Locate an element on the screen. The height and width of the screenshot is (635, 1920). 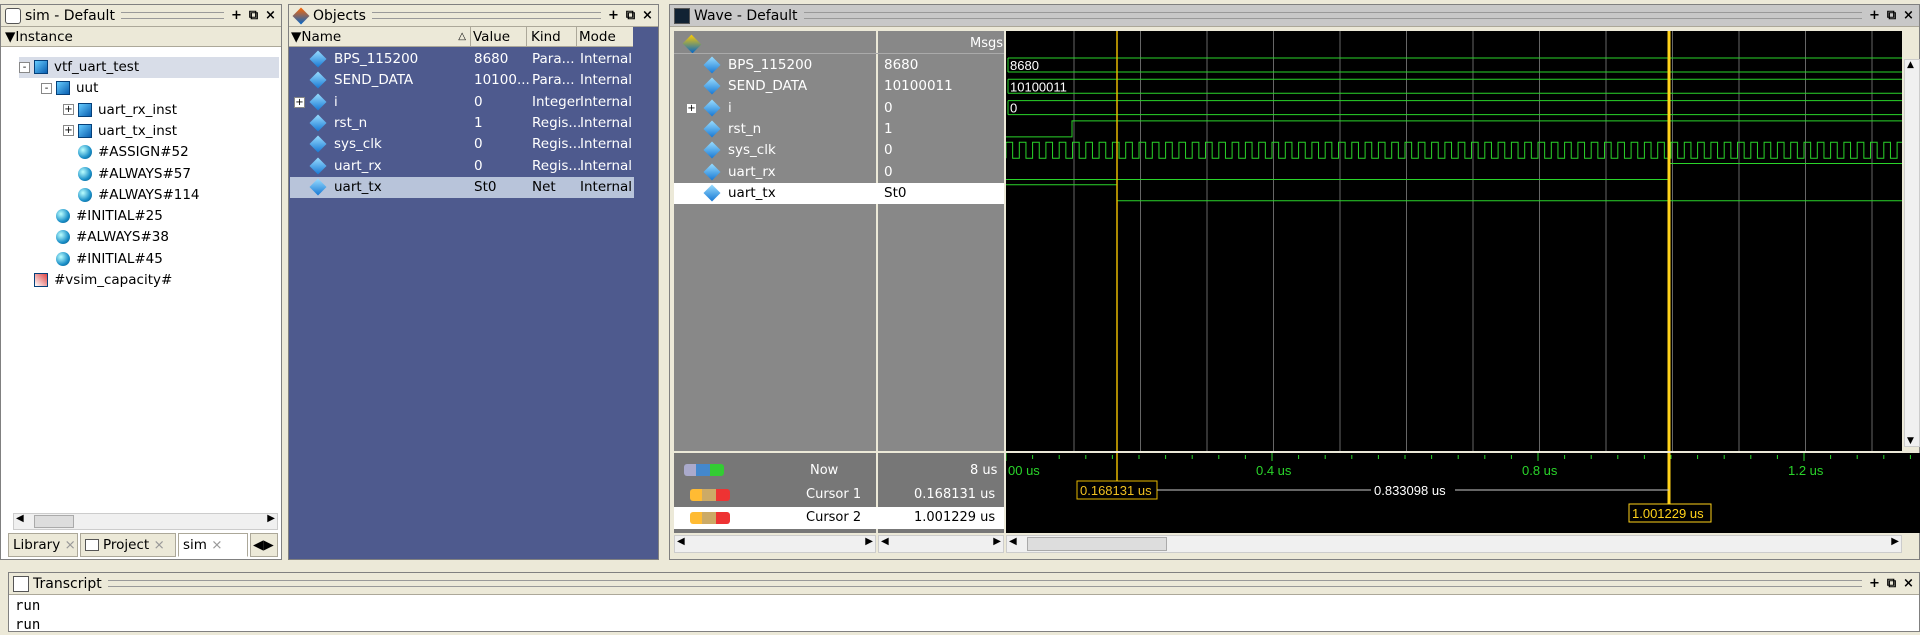
object-row: rst_n 1 Regis... Internal is located at coordinates (462, 123).